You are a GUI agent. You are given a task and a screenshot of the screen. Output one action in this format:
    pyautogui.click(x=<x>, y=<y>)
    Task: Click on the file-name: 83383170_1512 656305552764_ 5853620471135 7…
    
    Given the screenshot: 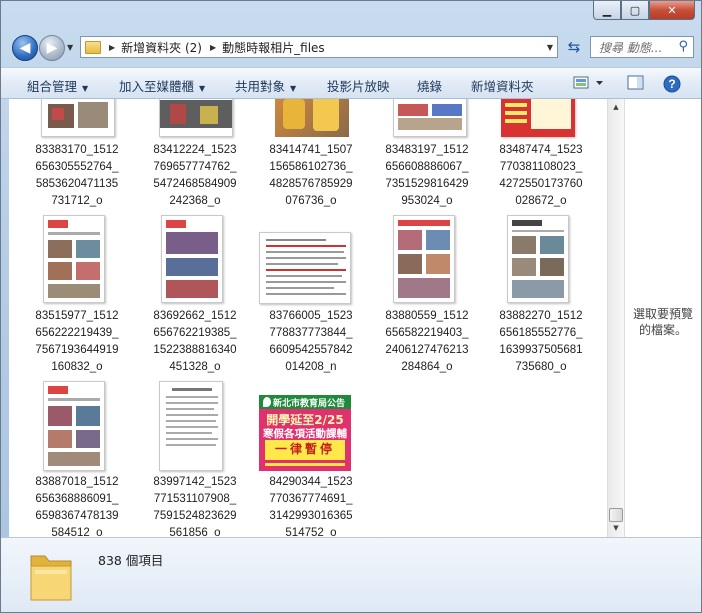 What is the action you would take?
    pyautogui.click(x=77, y=176)
    